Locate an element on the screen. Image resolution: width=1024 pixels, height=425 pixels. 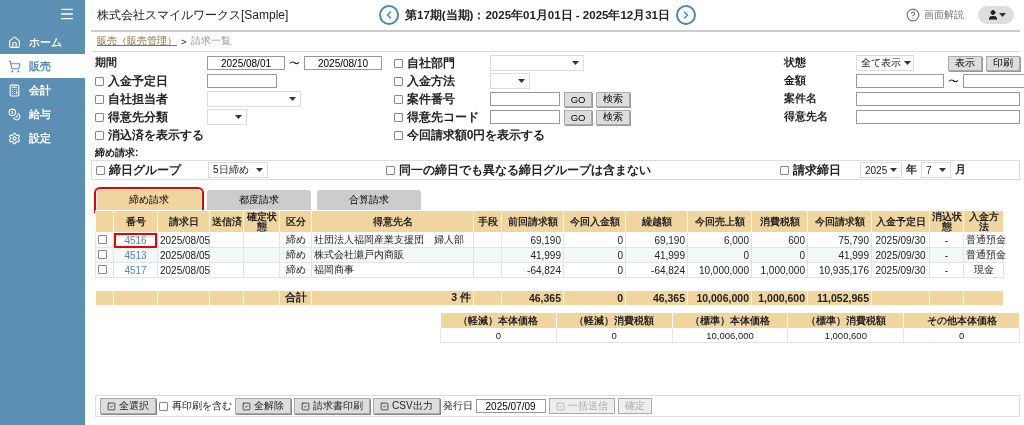
settings-icon is located at coordinates (14, 138).